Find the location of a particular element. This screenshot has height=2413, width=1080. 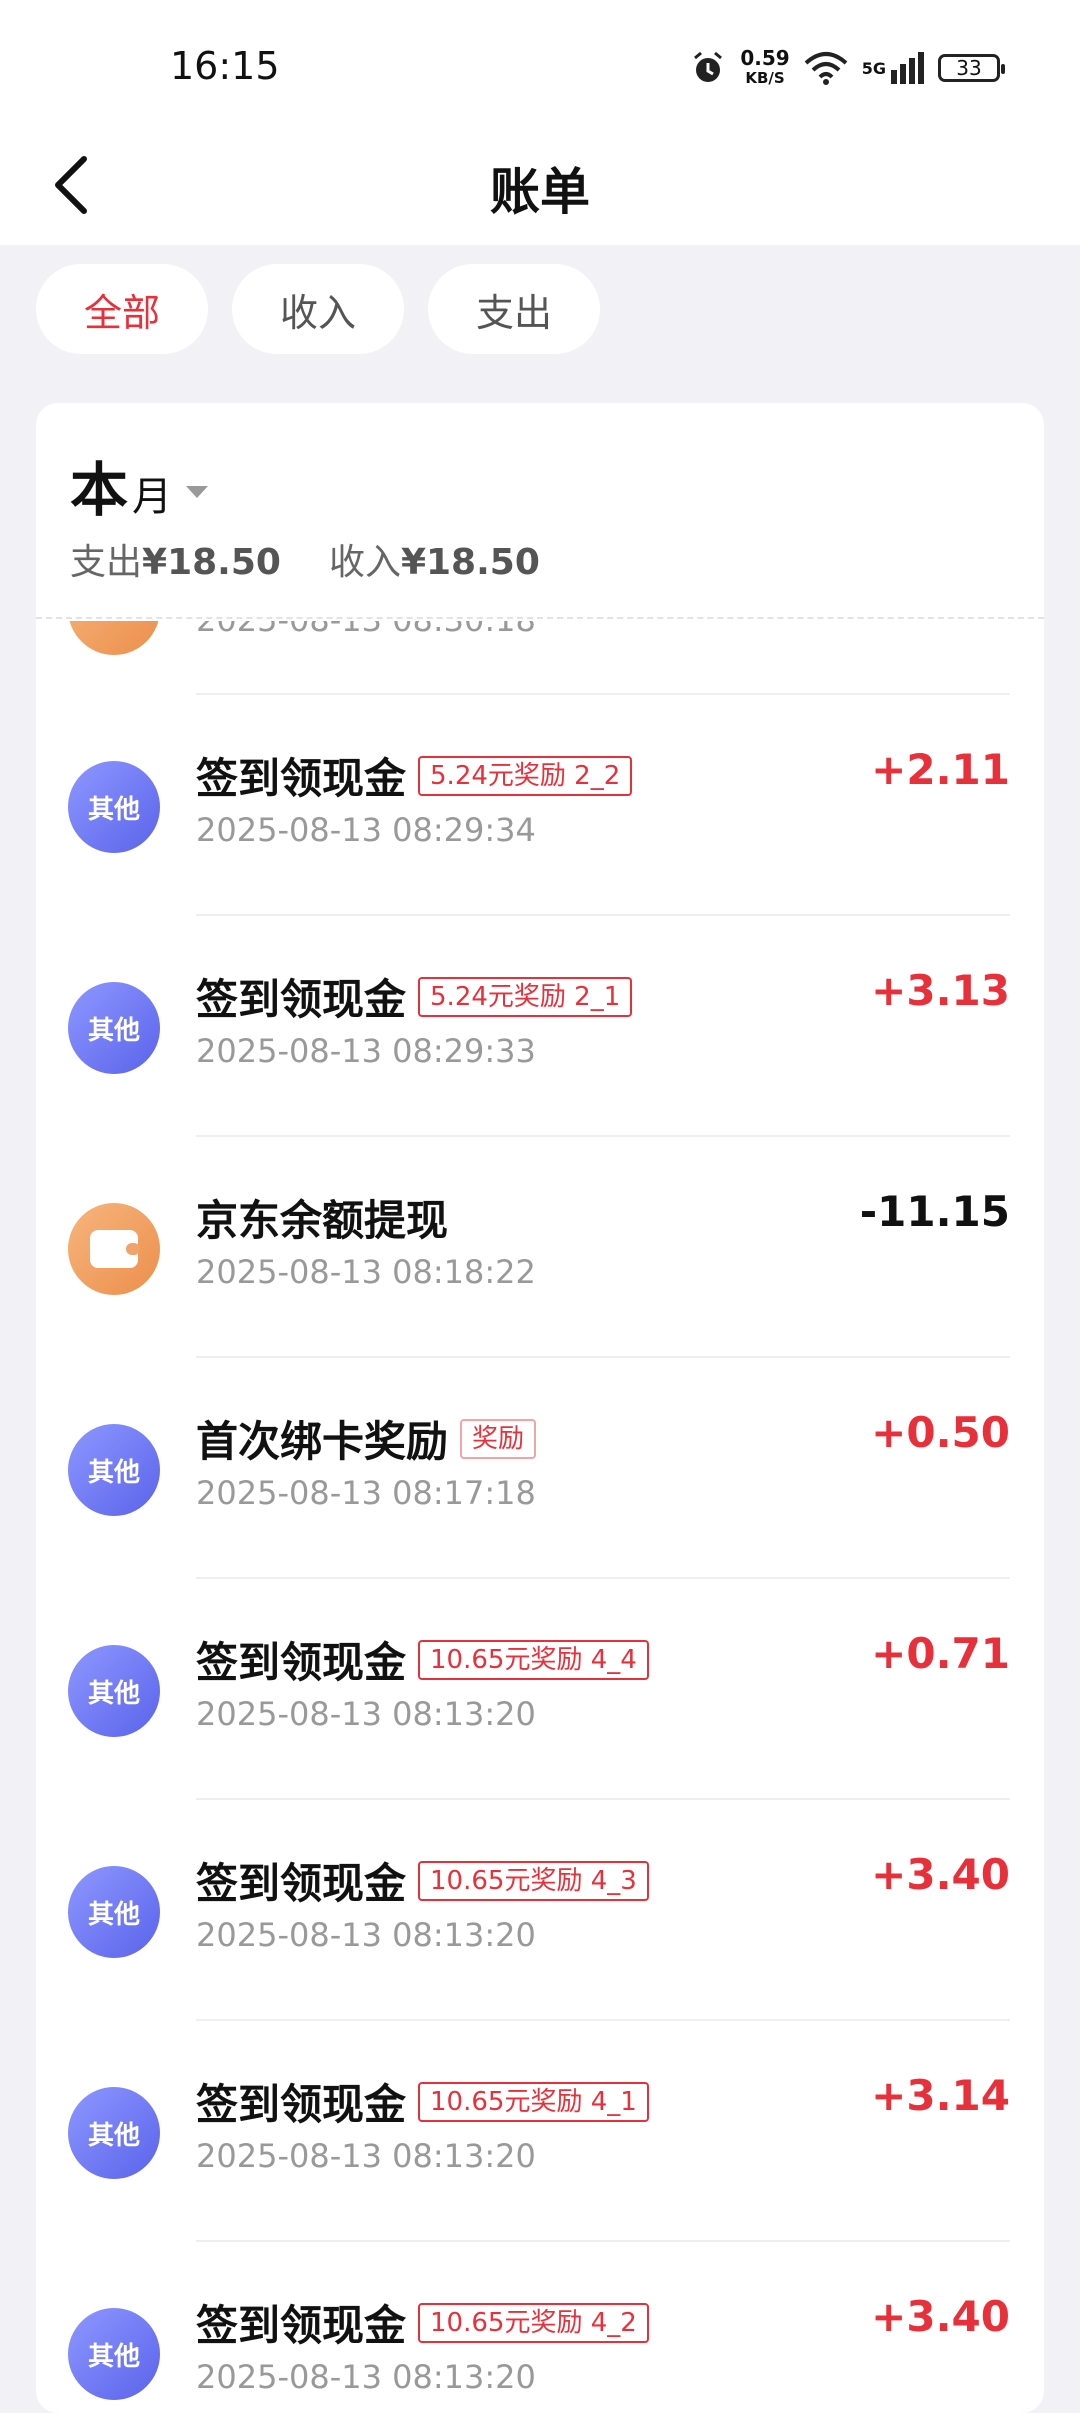

network-type: 5G is located at coordinates (873, 68).